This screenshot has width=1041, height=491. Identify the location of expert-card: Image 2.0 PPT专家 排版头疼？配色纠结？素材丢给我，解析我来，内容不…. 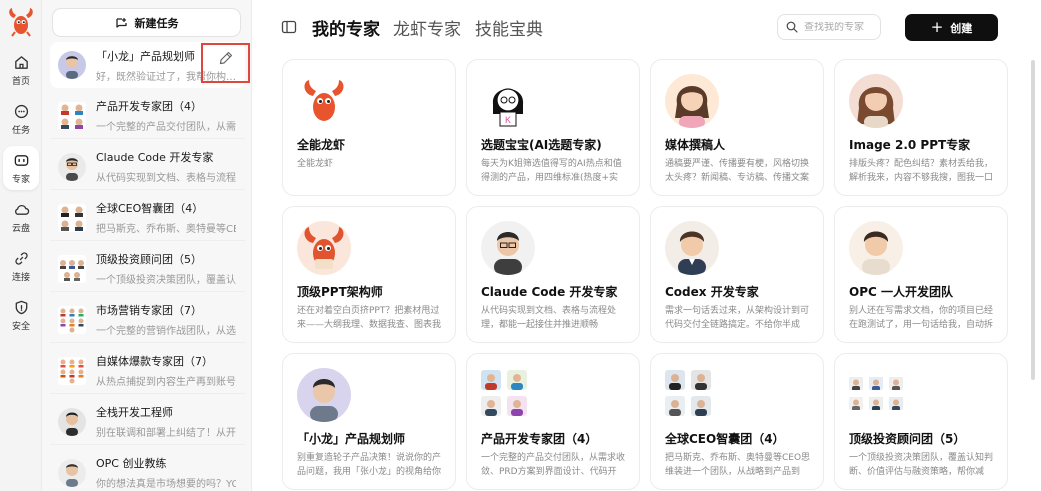
(921, 127).